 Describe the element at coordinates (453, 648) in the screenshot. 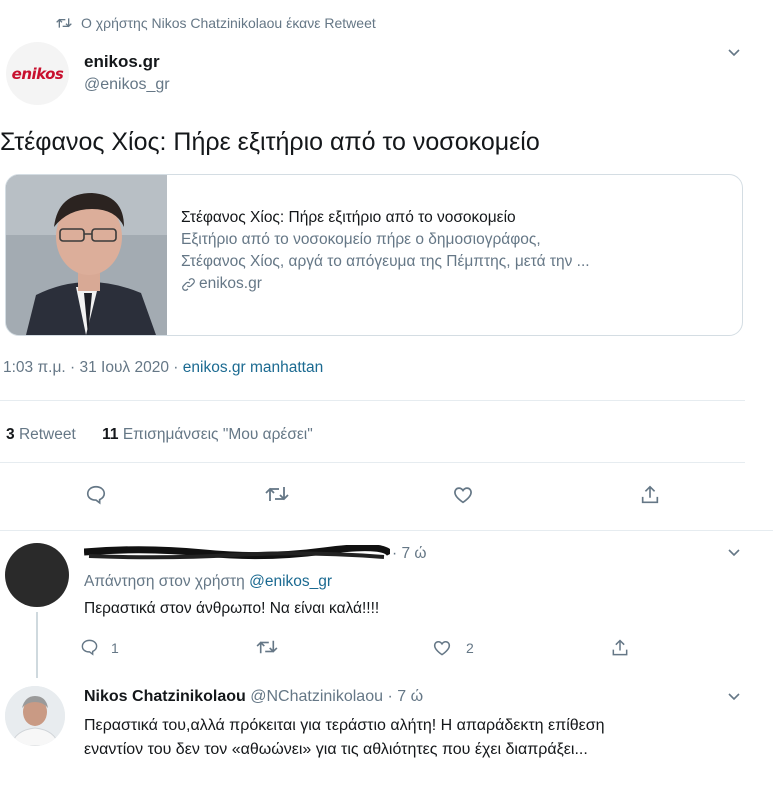

I see `like-button: 2` at that location.